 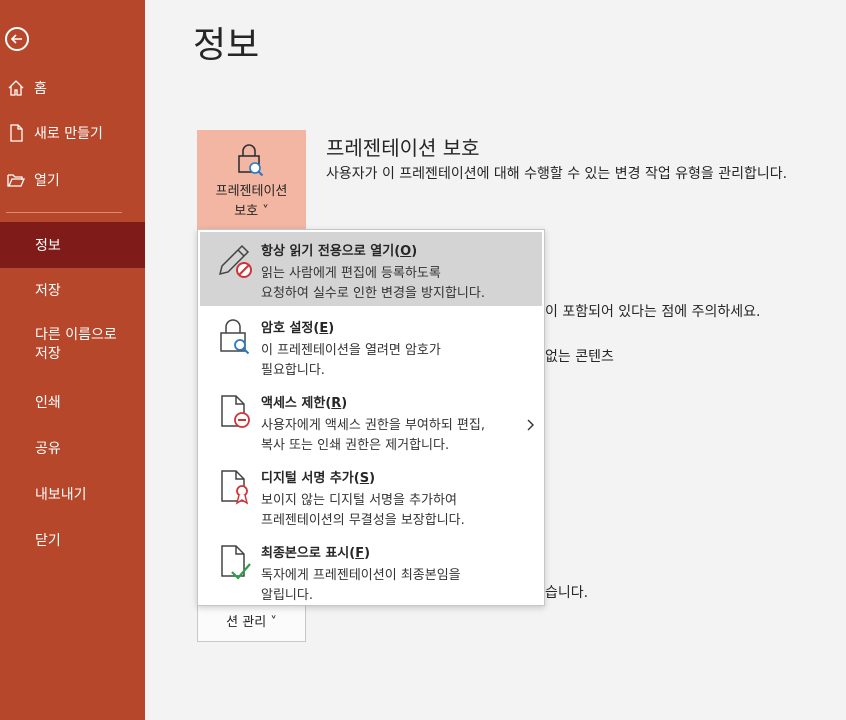 I want to click on access-key: R, so click(x=336, y=403).